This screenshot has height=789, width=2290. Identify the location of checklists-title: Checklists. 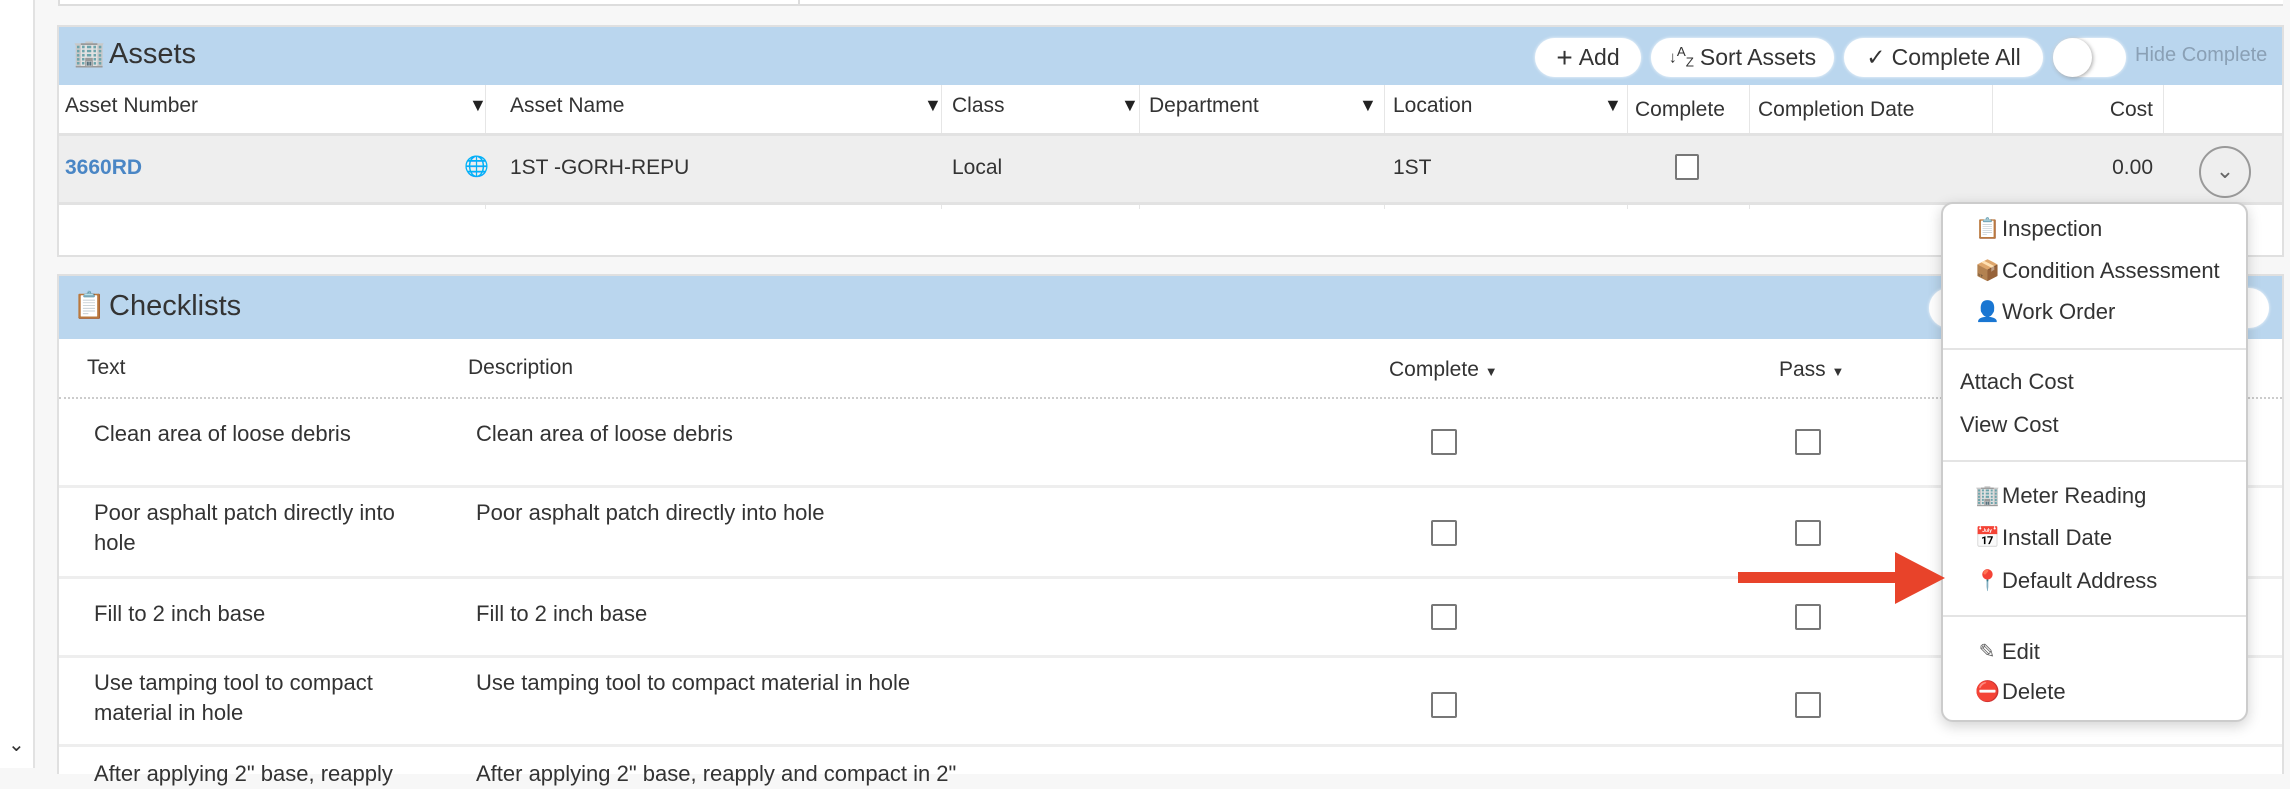
(175, 306).